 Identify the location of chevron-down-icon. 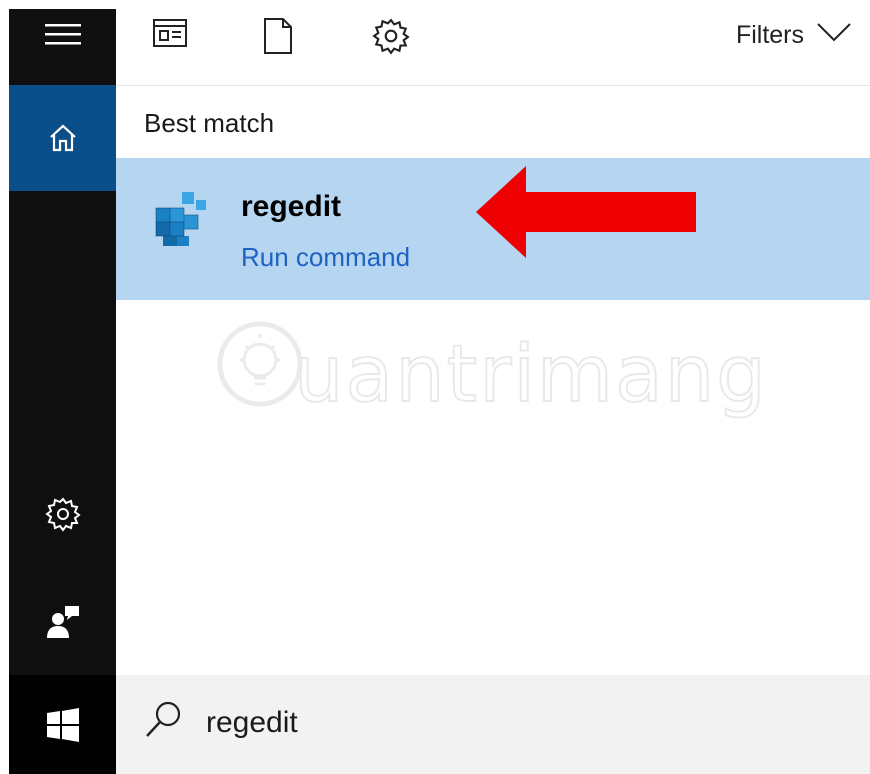
(834, 35).